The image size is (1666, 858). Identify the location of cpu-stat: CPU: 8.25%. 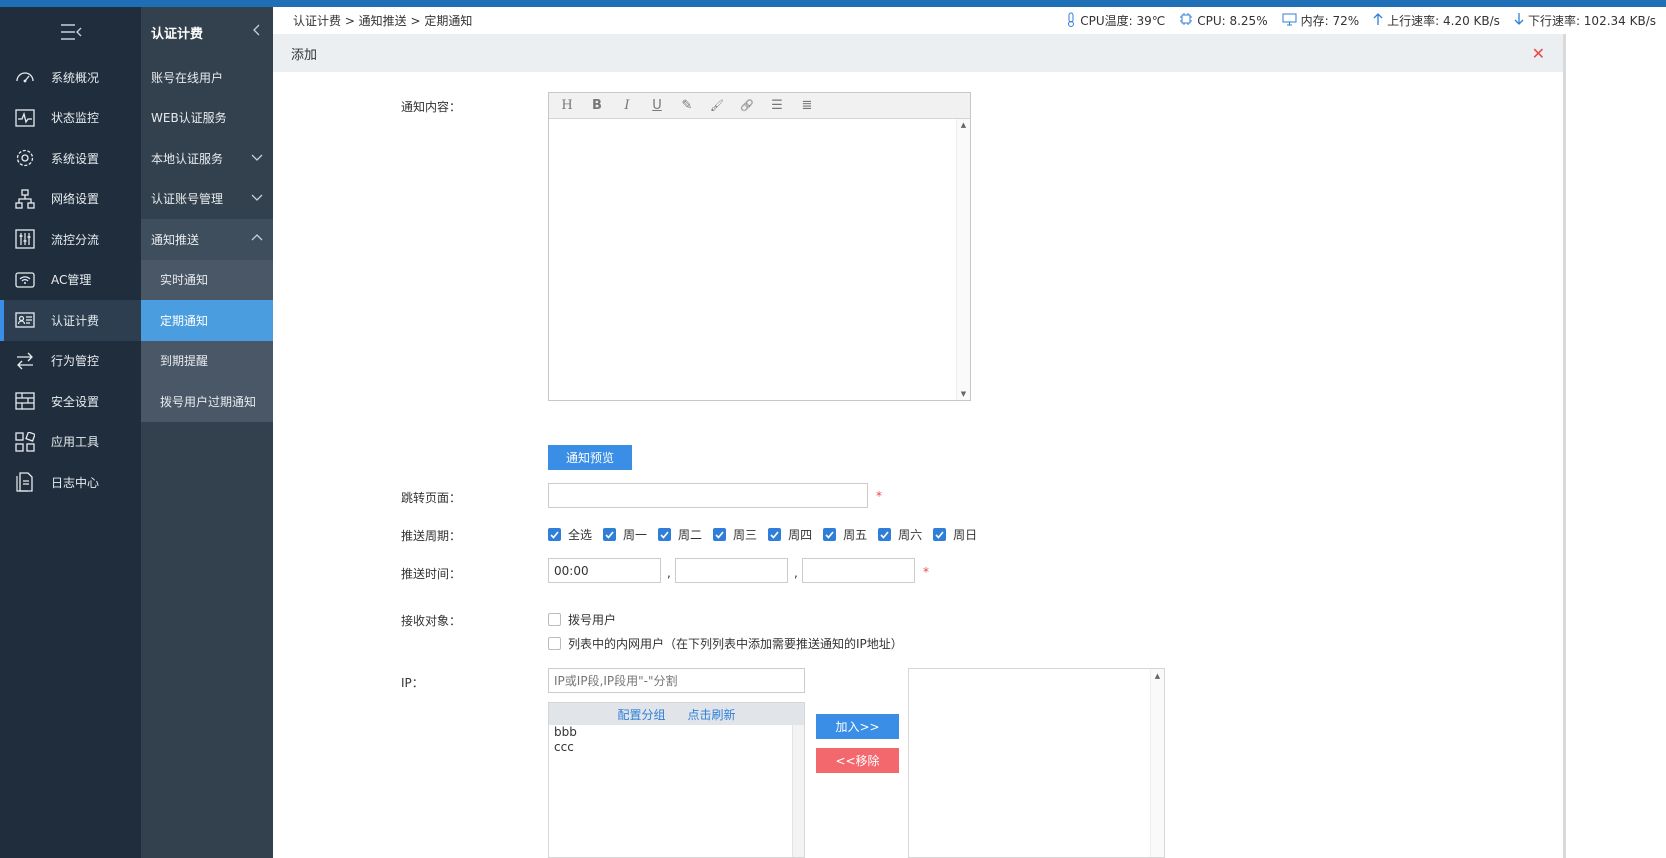
(1223, 20).